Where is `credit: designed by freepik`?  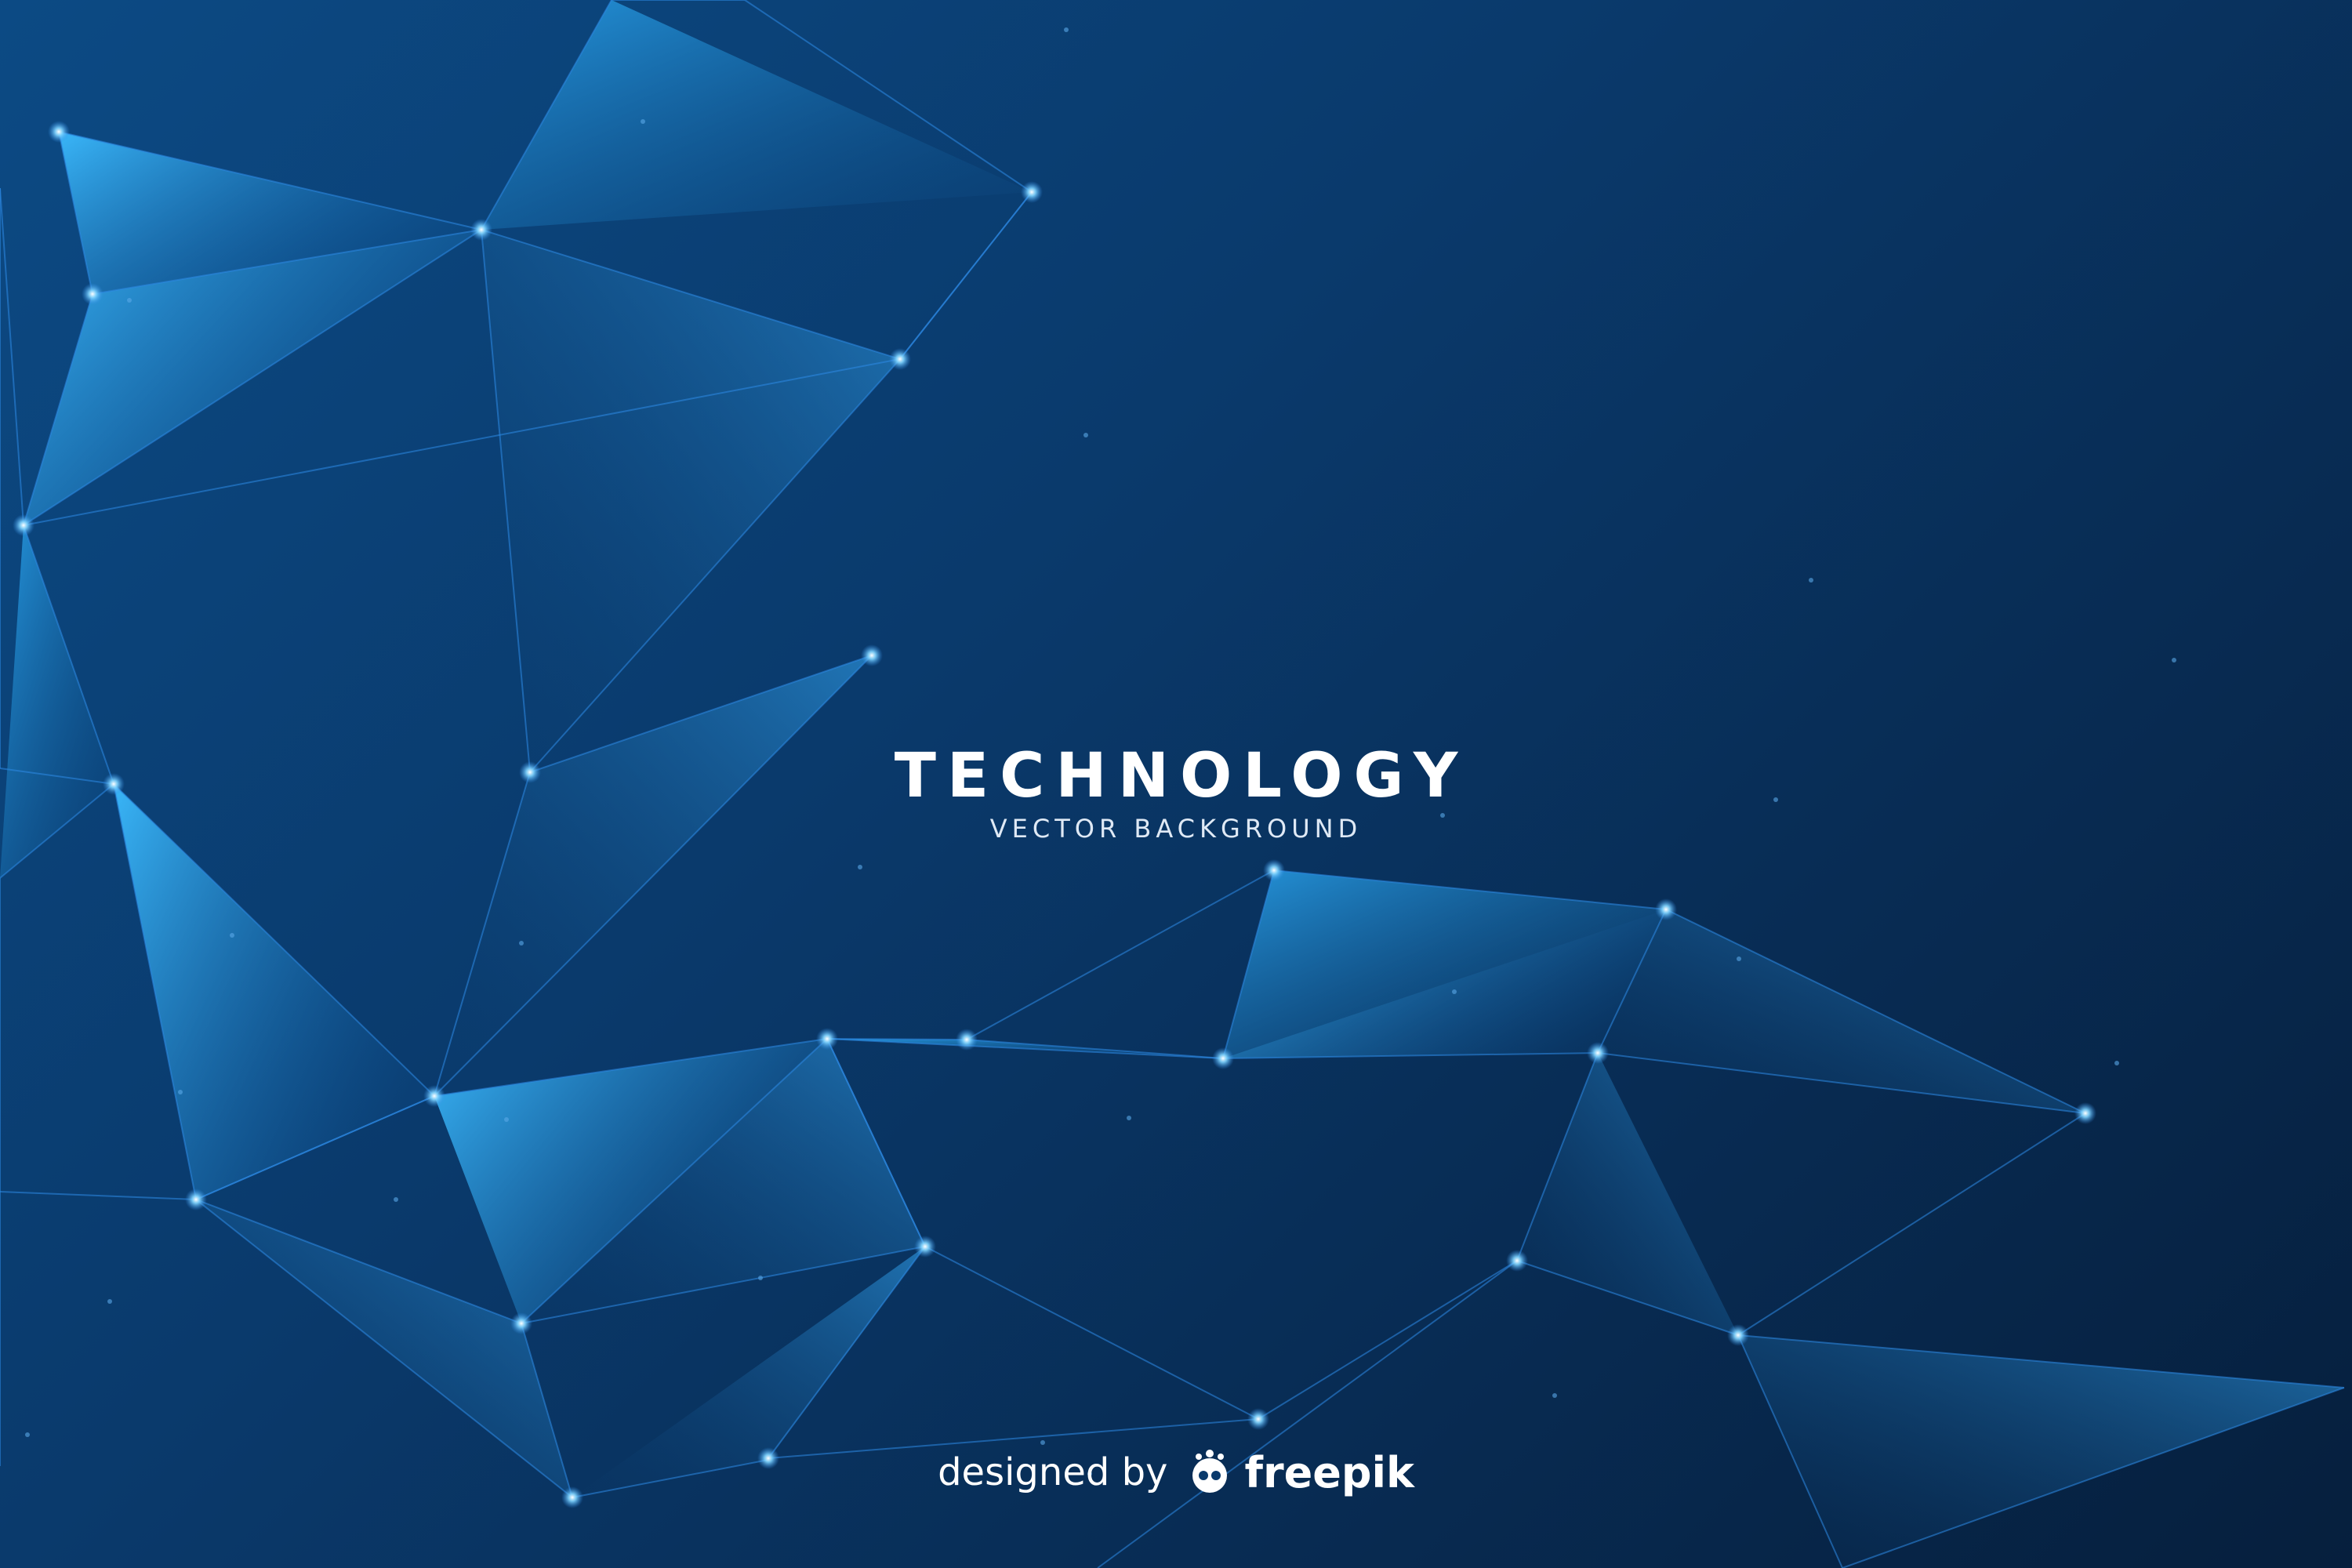
credit: designed by freepik is located at coordinates (1176, 1472).